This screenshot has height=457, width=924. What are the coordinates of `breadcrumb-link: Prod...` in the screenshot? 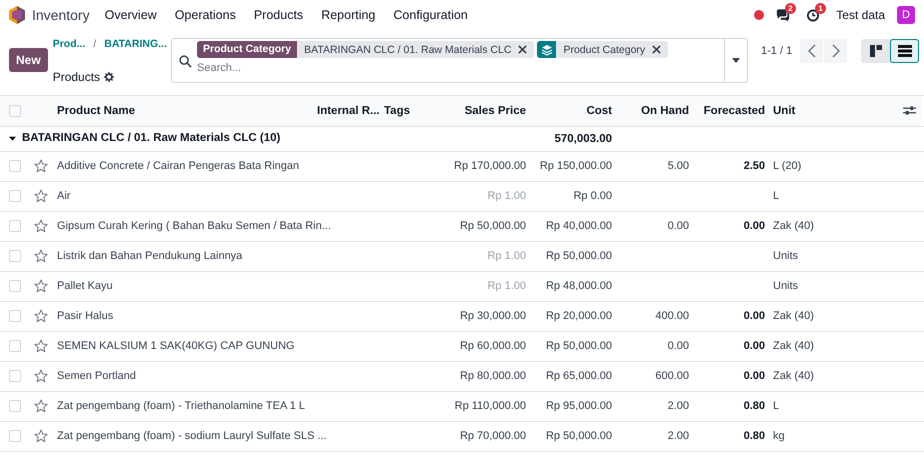 It's located at (69, 44).